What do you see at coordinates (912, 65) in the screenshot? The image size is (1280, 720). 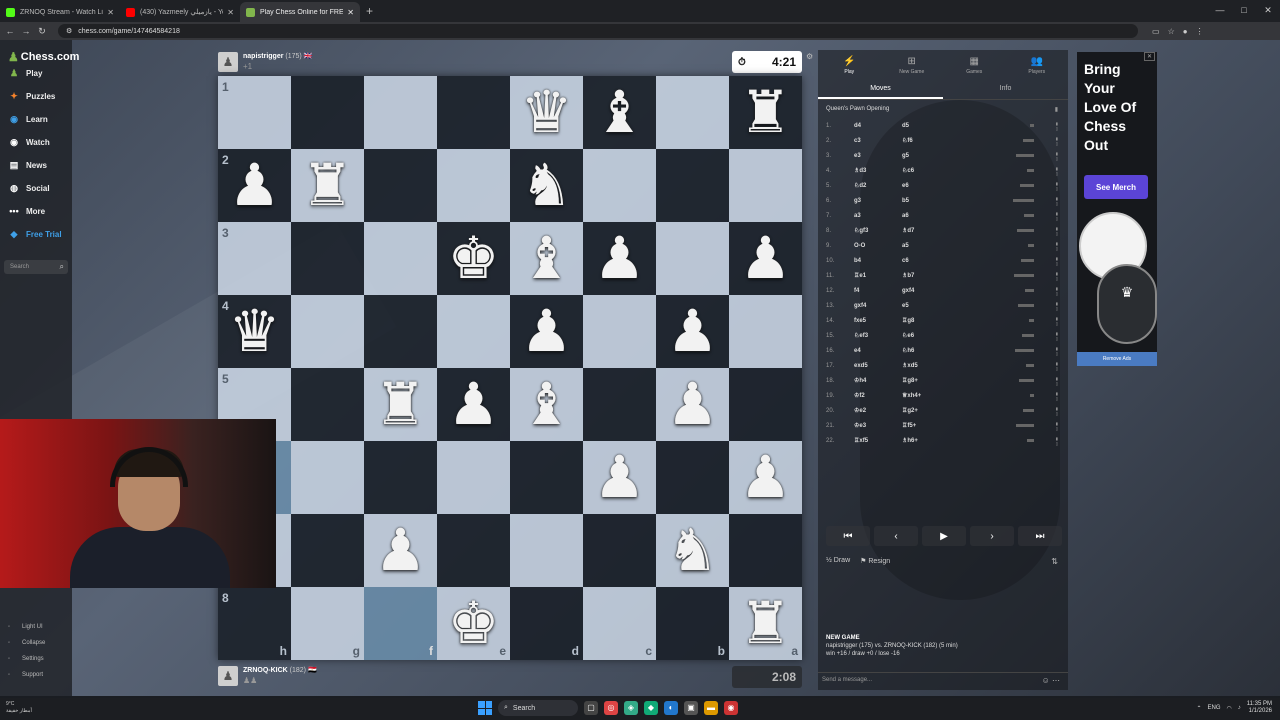 I see `tab-new-game: ⊞ New Game` at bounding box center [912, 65].